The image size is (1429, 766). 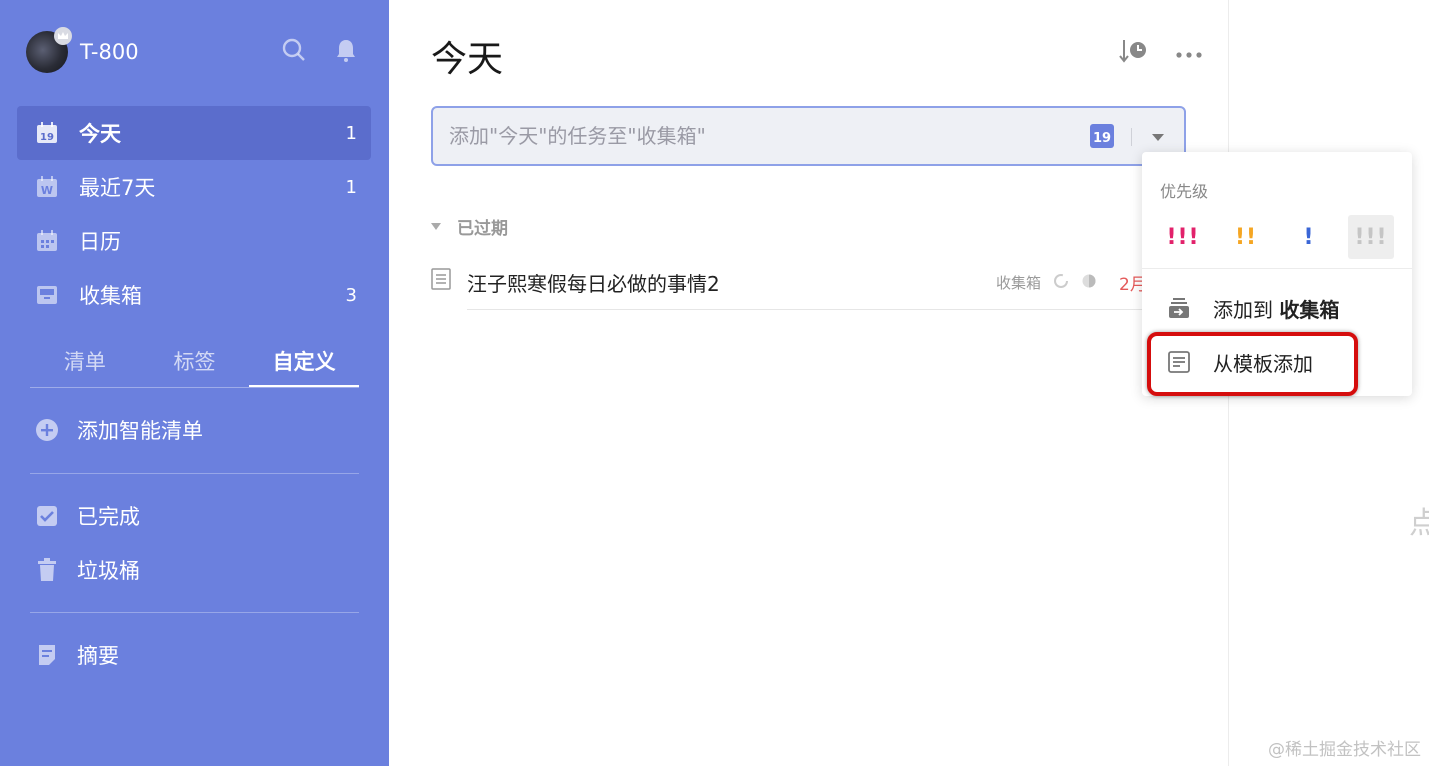 I want to click on nav-item-completed: 已完成, so click(x=87, y=516).